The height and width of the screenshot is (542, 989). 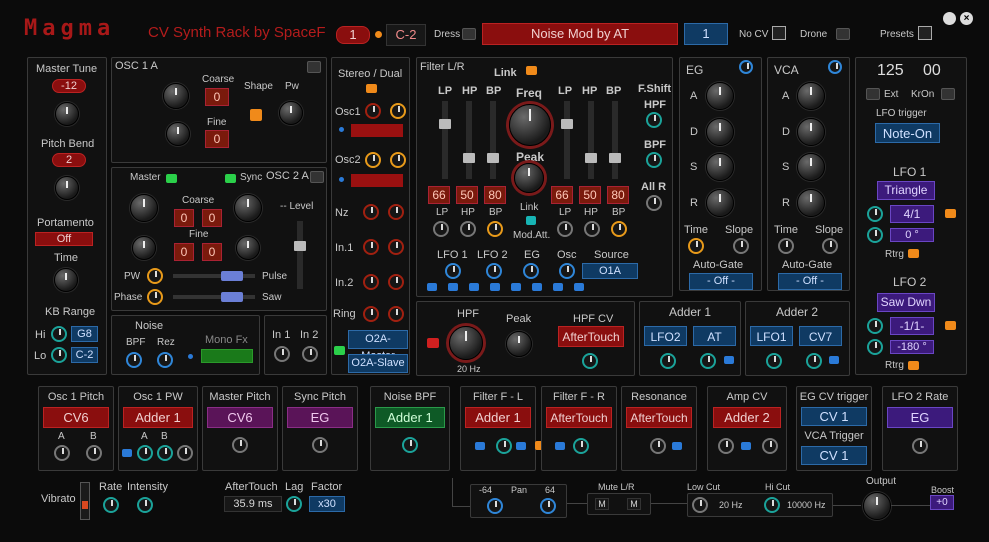 What do you see at coordinates (592, 229) in the screenshot?
I see `filter-hp-mod-knob-r` at bounding box center [592, 229].